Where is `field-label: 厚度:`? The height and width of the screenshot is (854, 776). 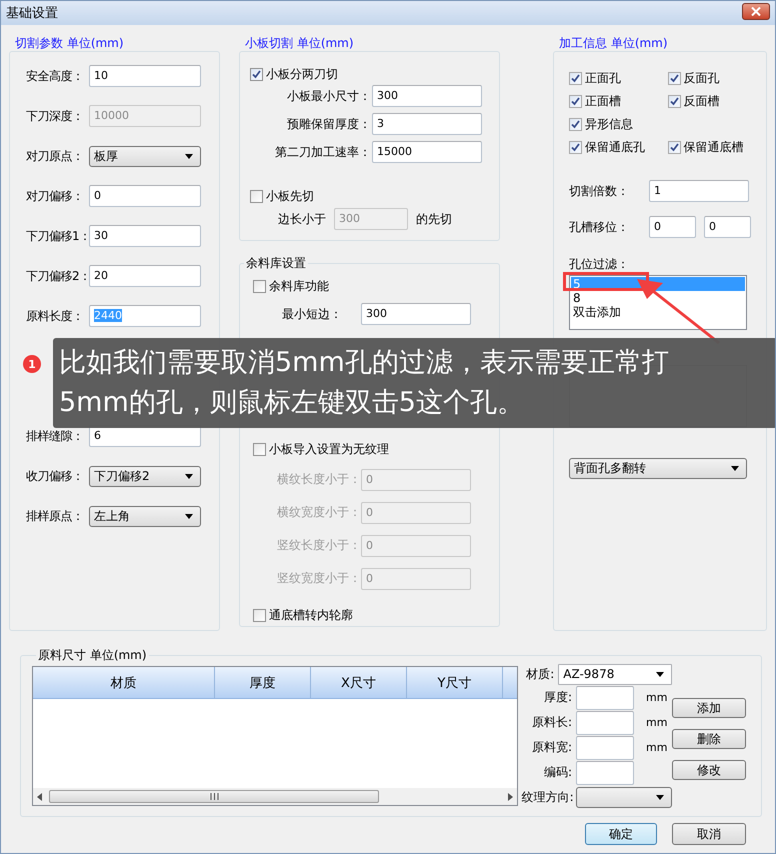 field-label: 厚度: is located at coordinates (557, 697).